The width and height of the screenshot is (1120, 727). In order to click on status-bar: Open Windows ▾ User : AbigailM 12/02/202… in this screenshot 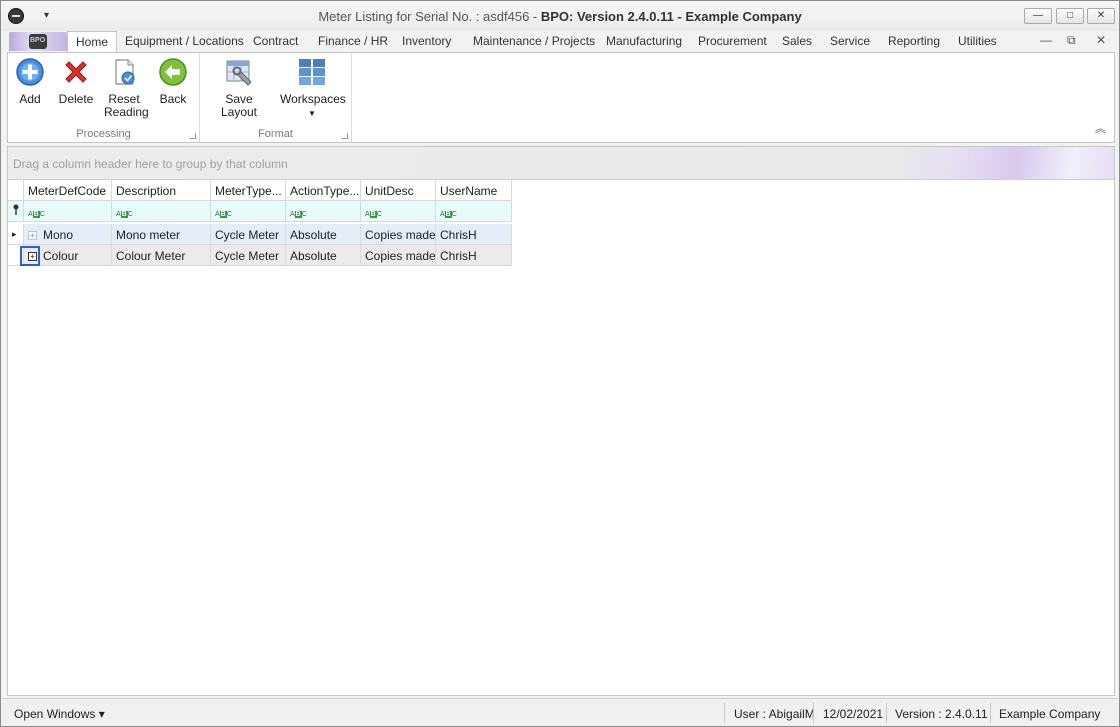, I will do `click(560, 712)`.